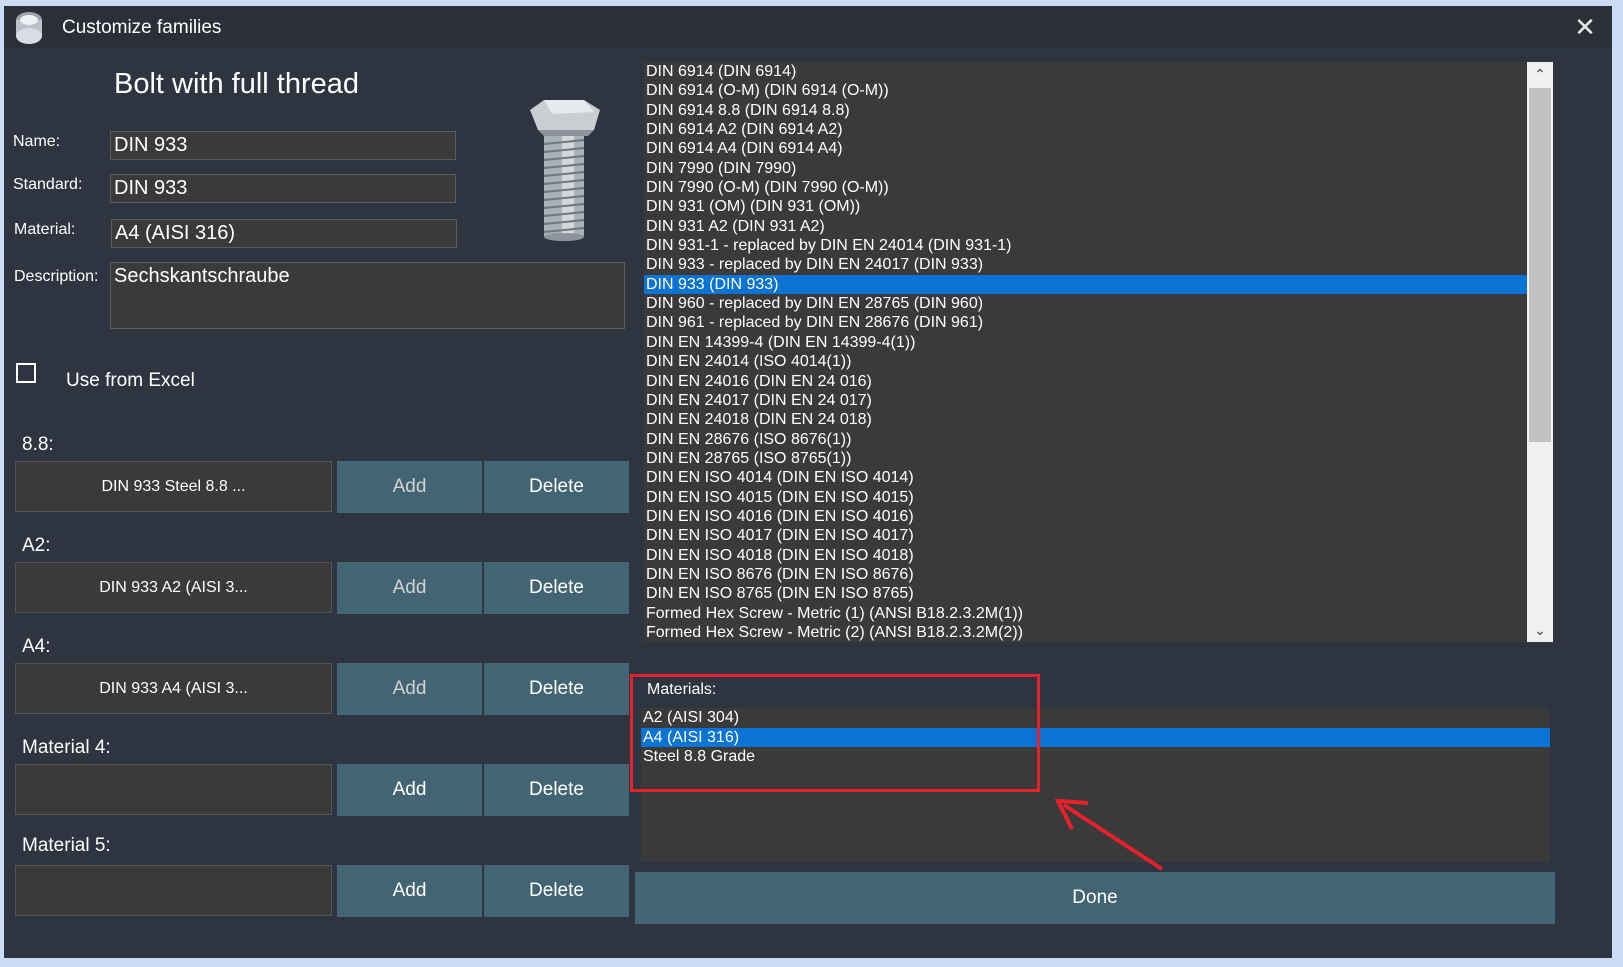  What do you see at coordinates (1085, 71) in the screenshot?
I see `family-list-item: DIN 6914 (DIN 6914)` at bounding box center [1085, 71].